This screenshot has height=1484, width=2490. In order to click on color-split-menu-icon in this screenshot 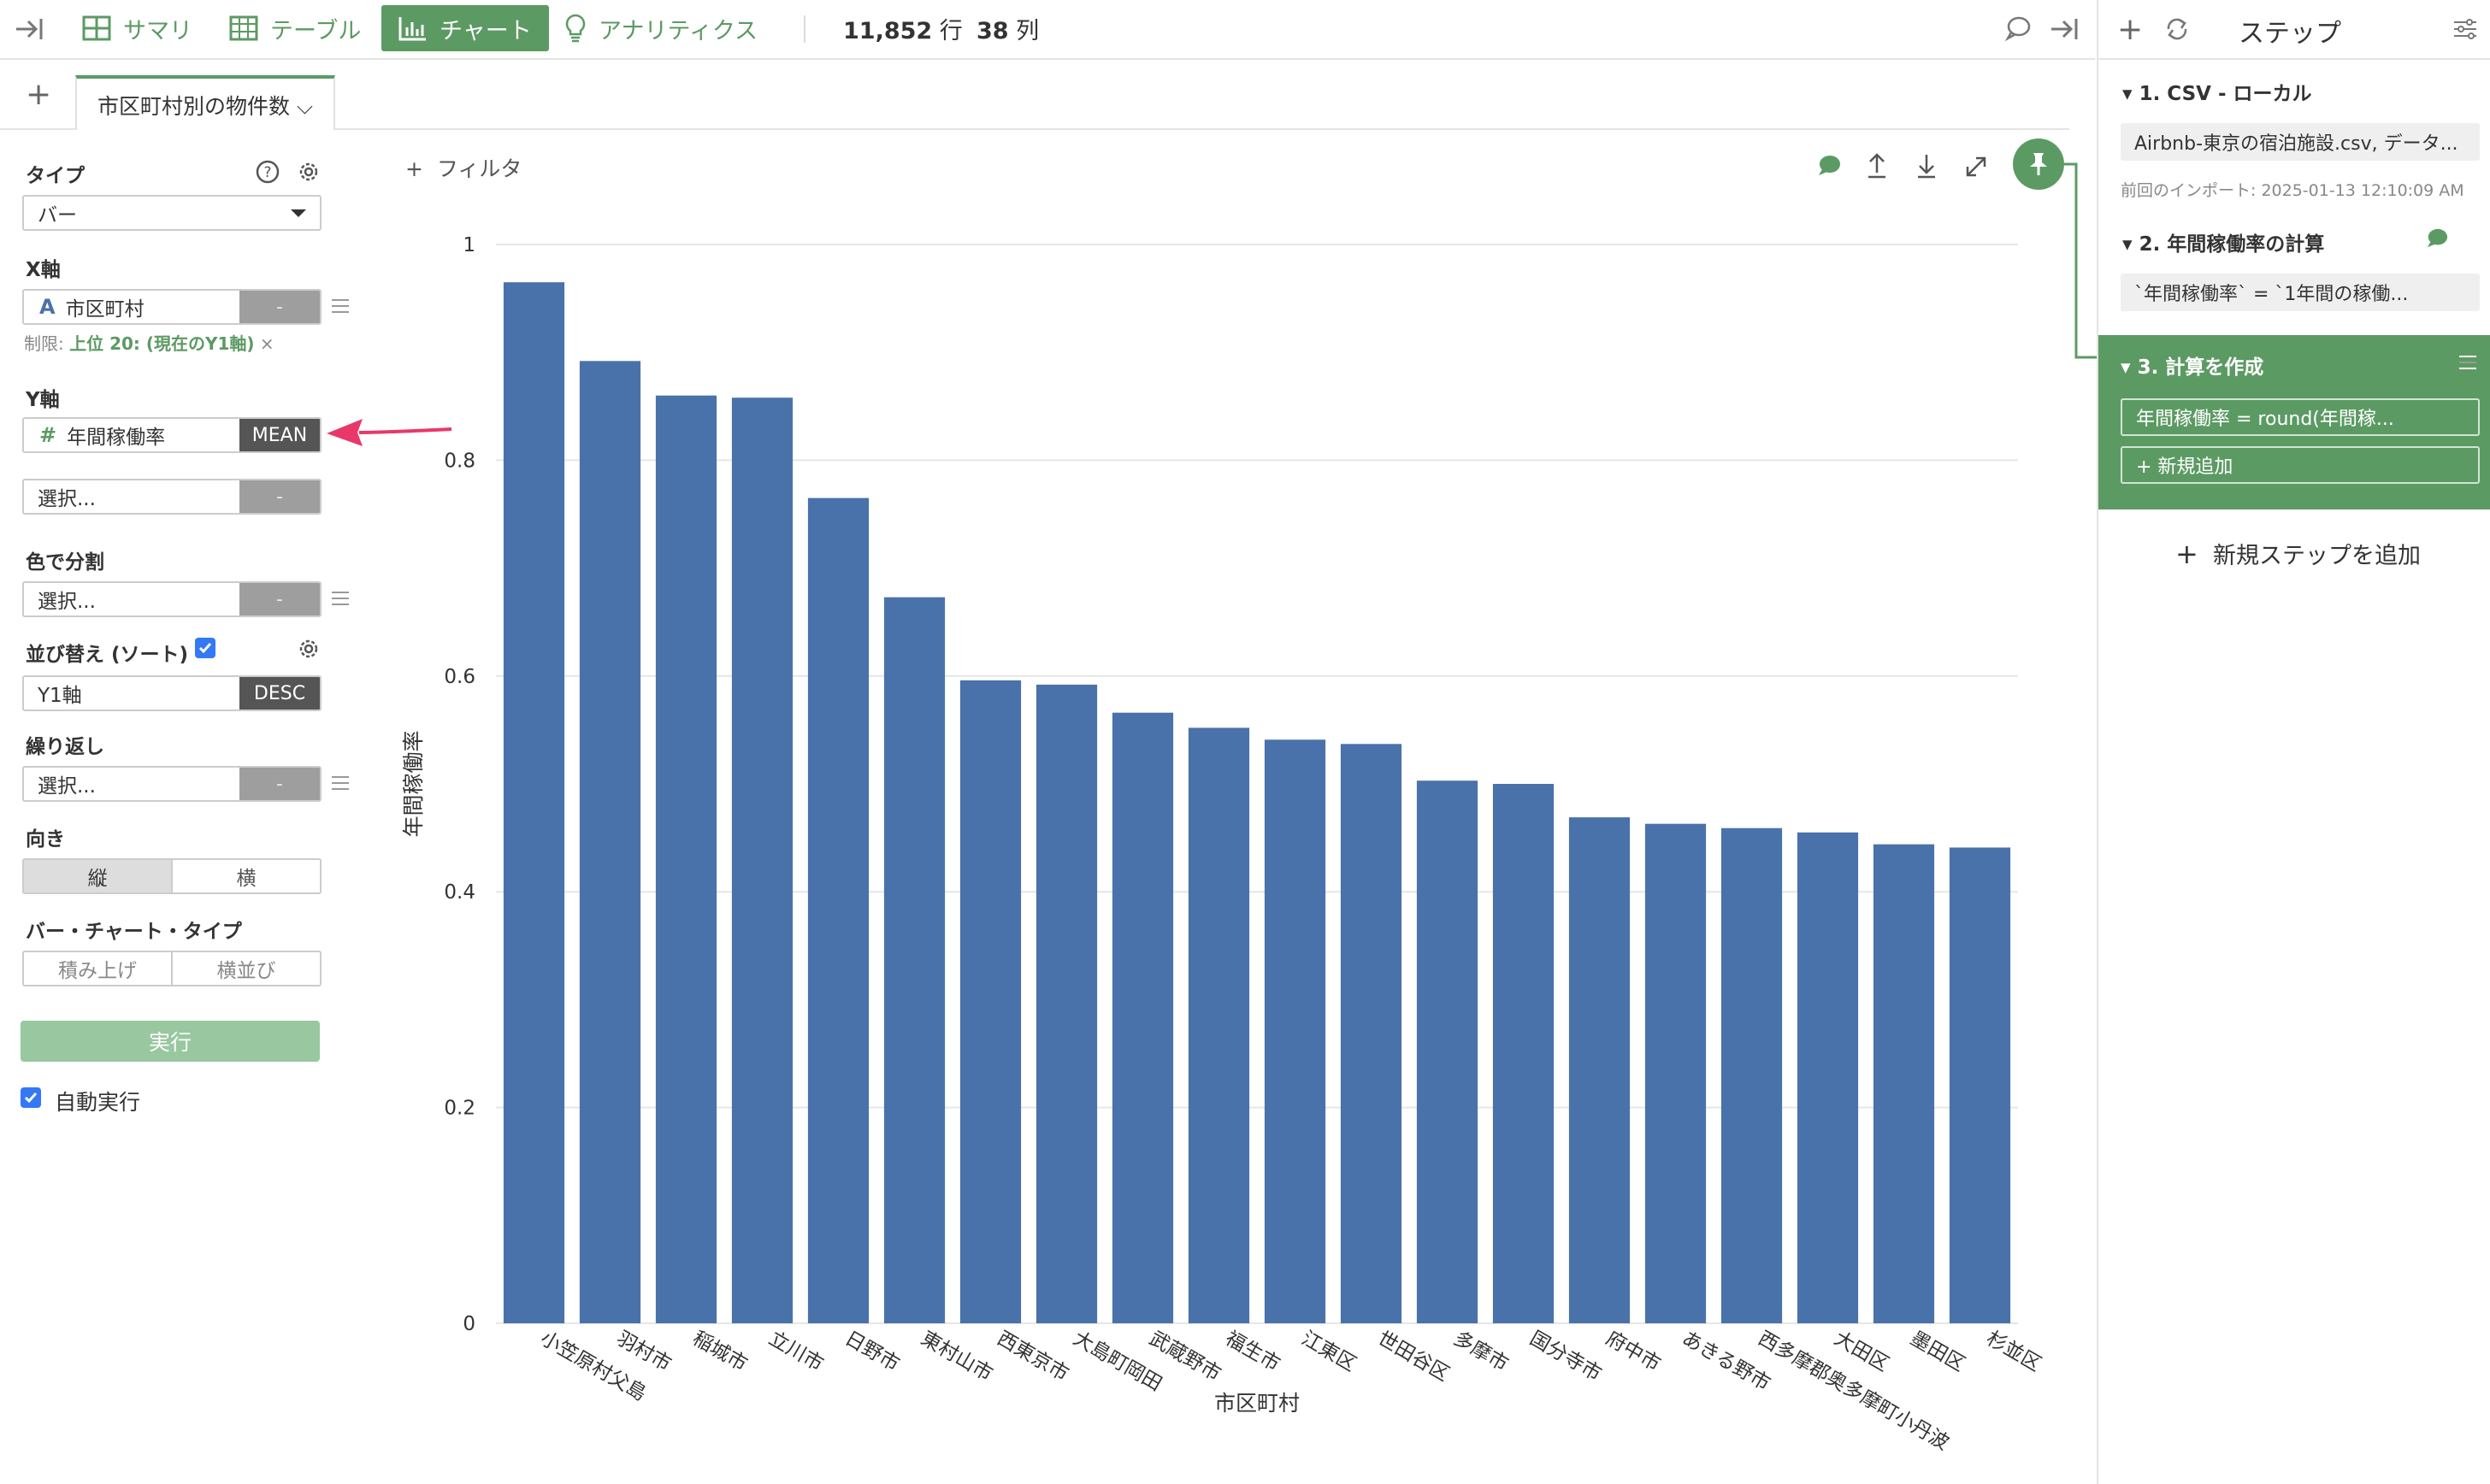, I will do `click(340, 598)`.